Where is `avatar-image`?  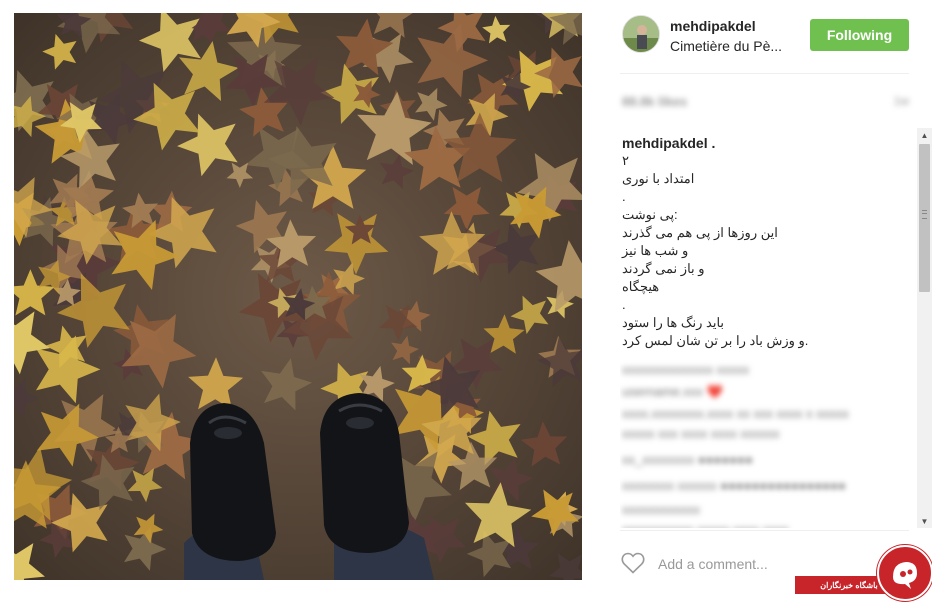 avatar-image is located at coordinates (641, 34).